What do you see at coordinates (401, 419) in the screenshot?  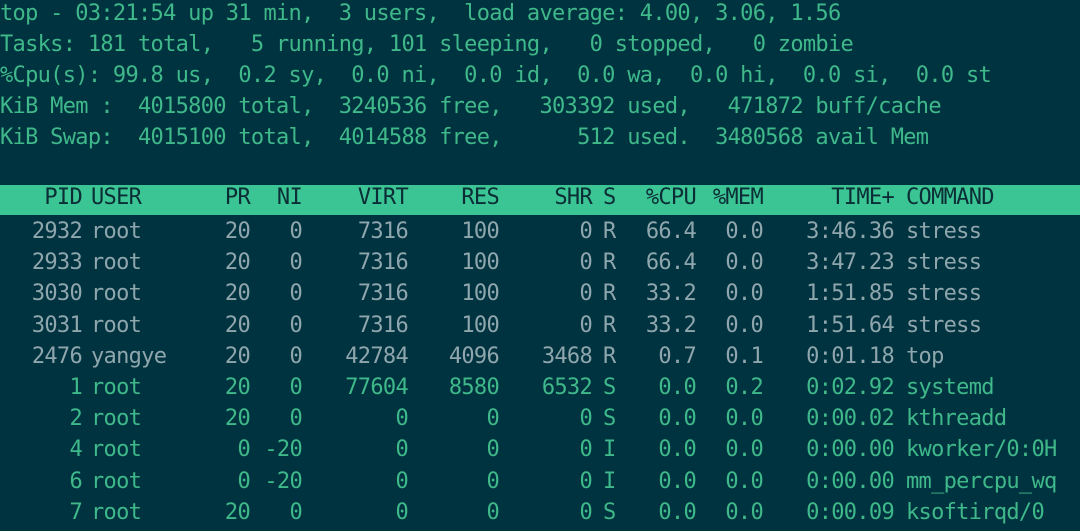 I see `process-virt-cell: 0` at bounding box center [401, 419].